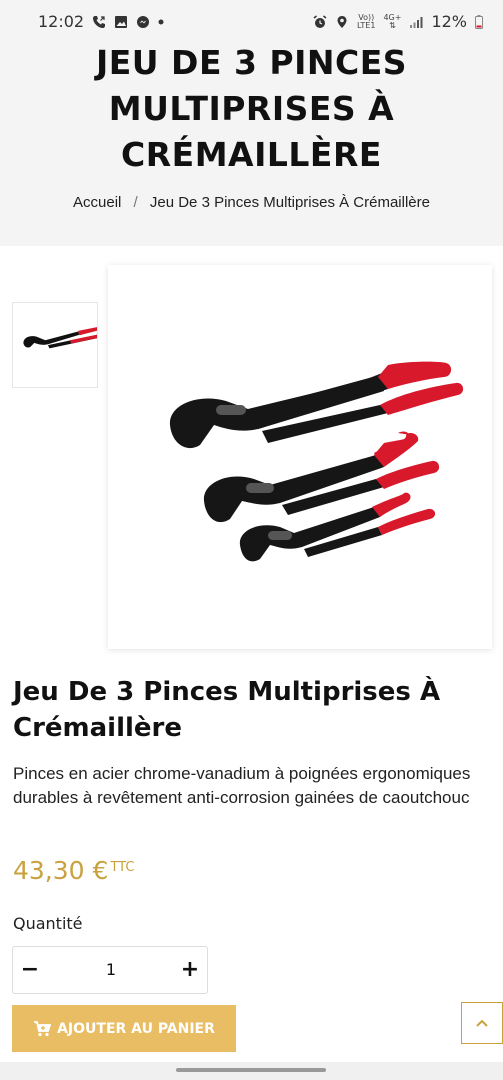 The height and width of the screenshot is (1080, 503). Describe the element at coordinates (321, 477) in the screenshot. I see `pliers-medium` at that location.